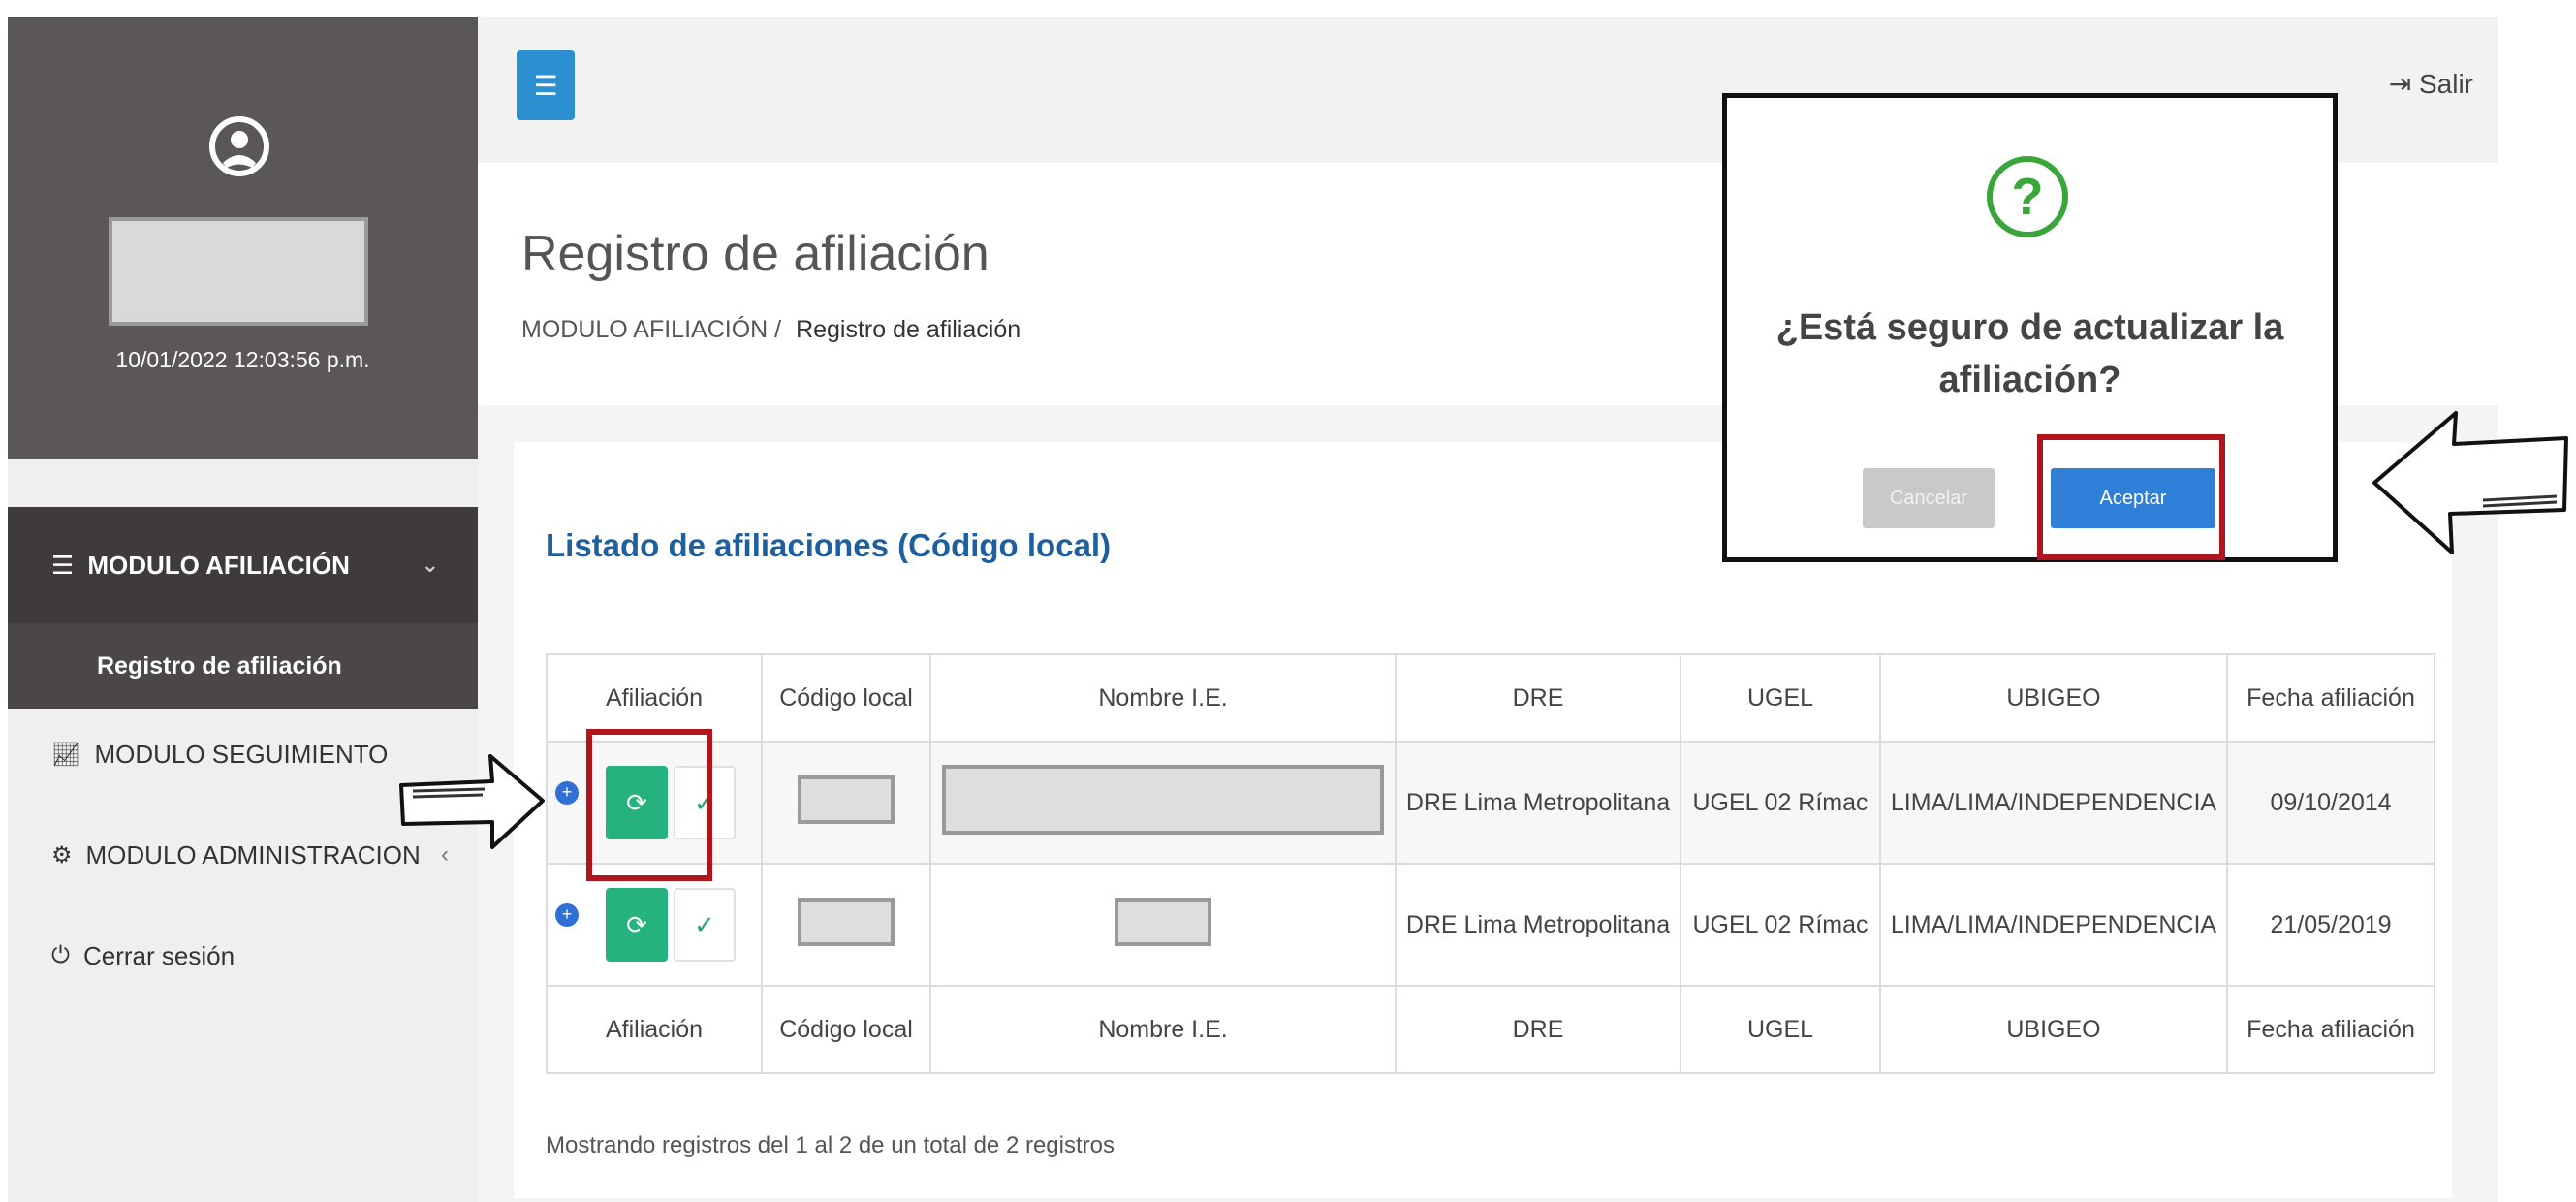  I want to click on sign-out-icon: ⇥, so click(2400, 84).